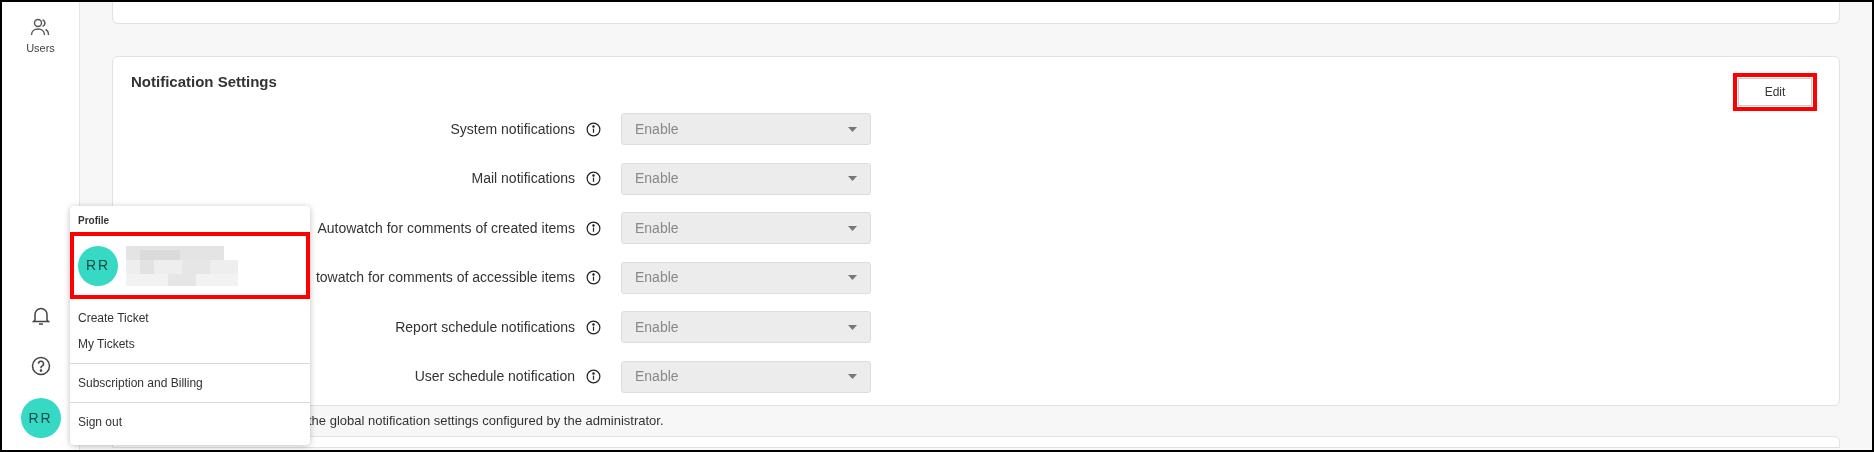 This screenshot has width=1874, height=452. Describe the element at coordinates (485, 327) in the screenshot. I see `setting-label: Report schedule notifications` at that location.